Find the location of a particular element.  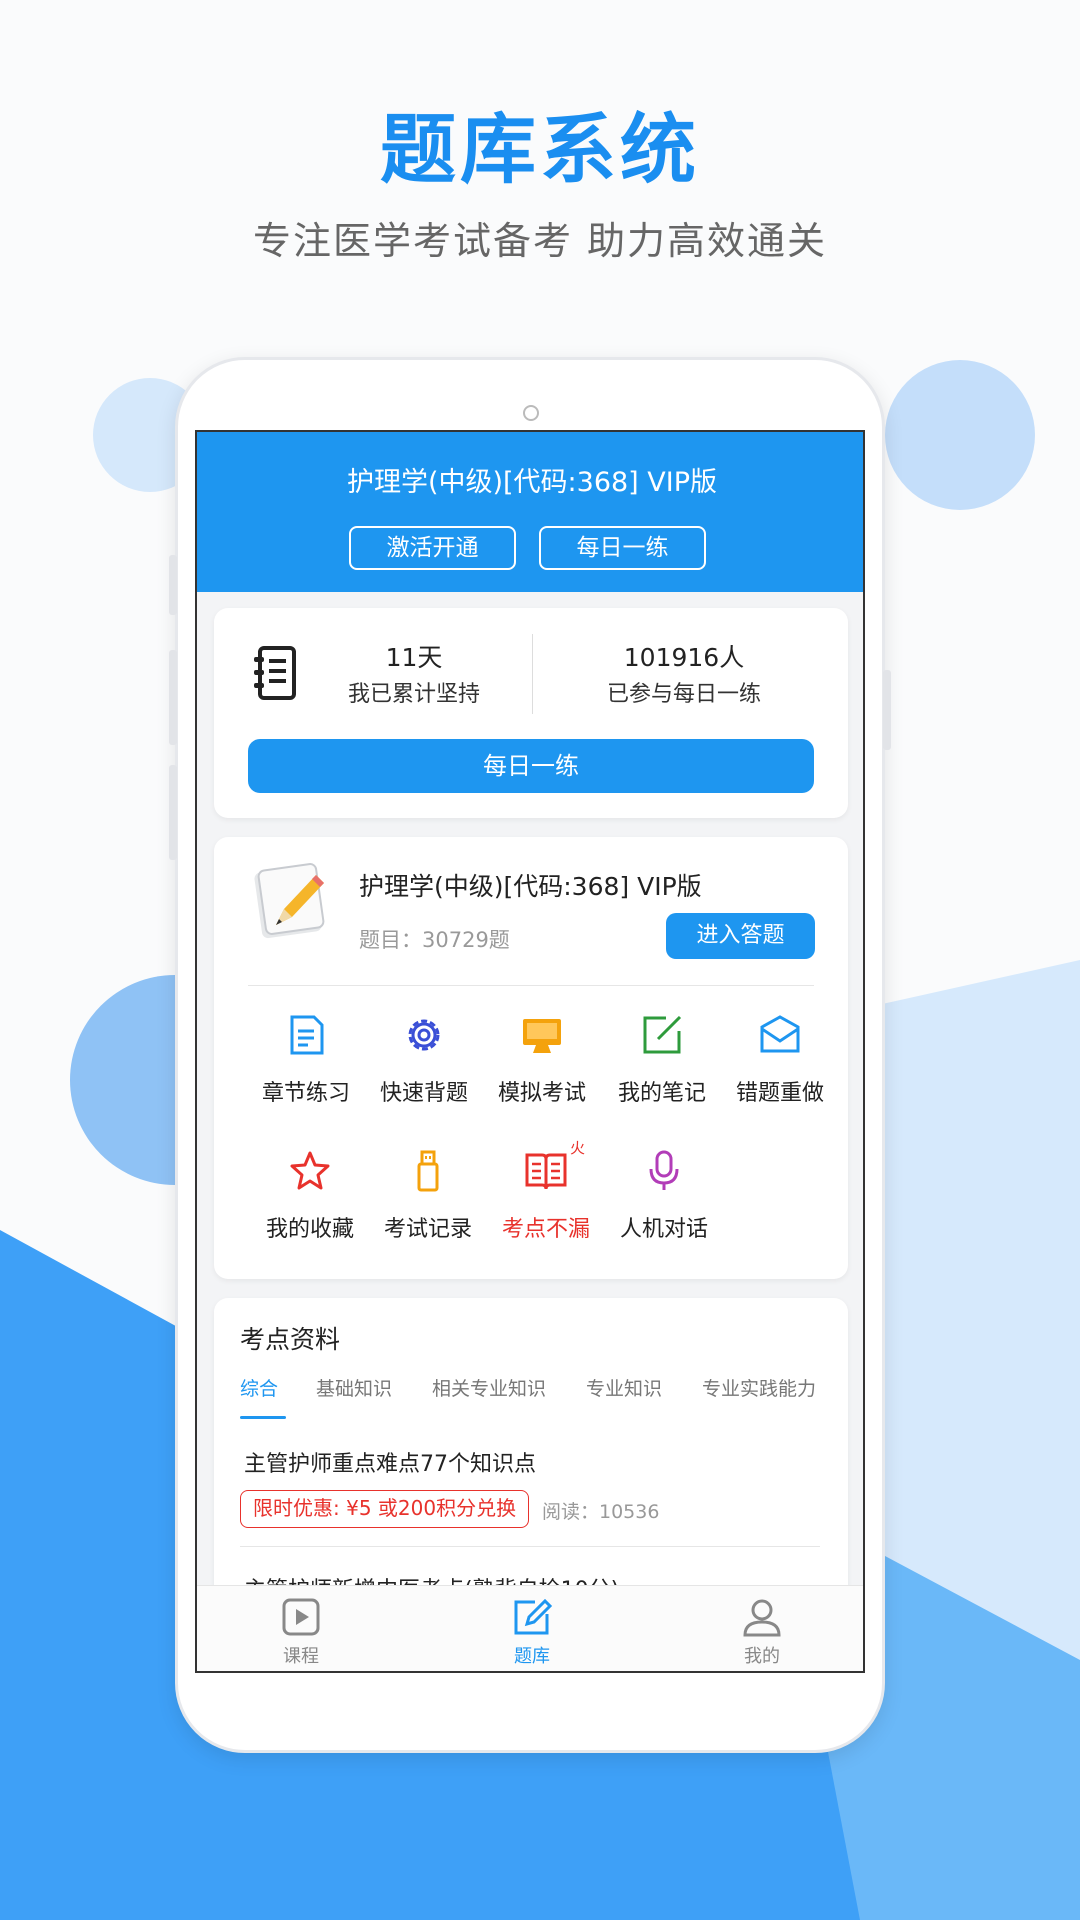

daily-practice-button: 每日一练 is located at coordinates (531, 766).